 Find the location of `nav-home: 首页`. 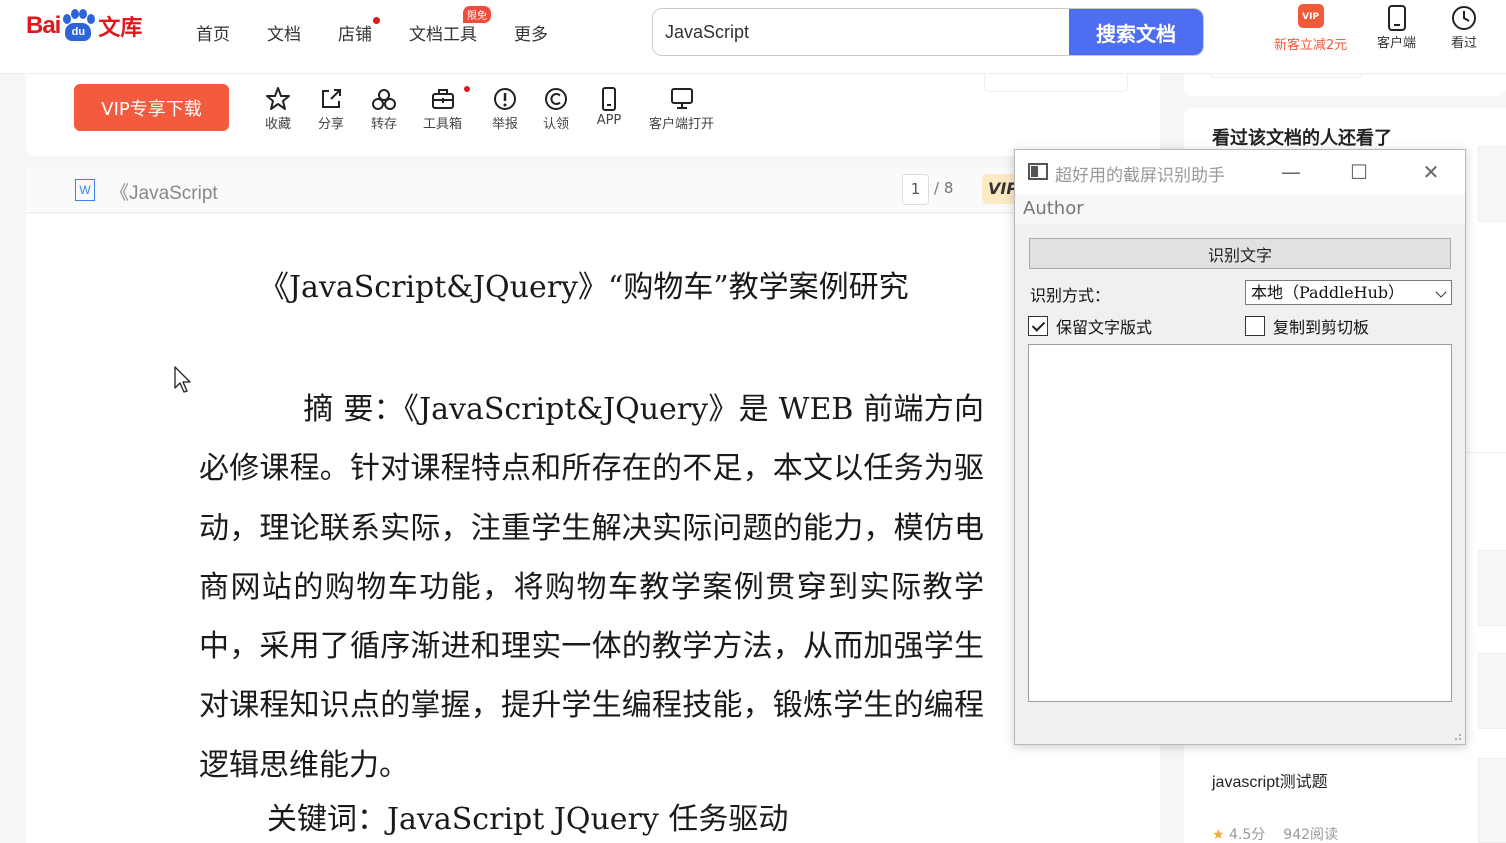

nav-home: 首页 is located at coordinates (213, 32).